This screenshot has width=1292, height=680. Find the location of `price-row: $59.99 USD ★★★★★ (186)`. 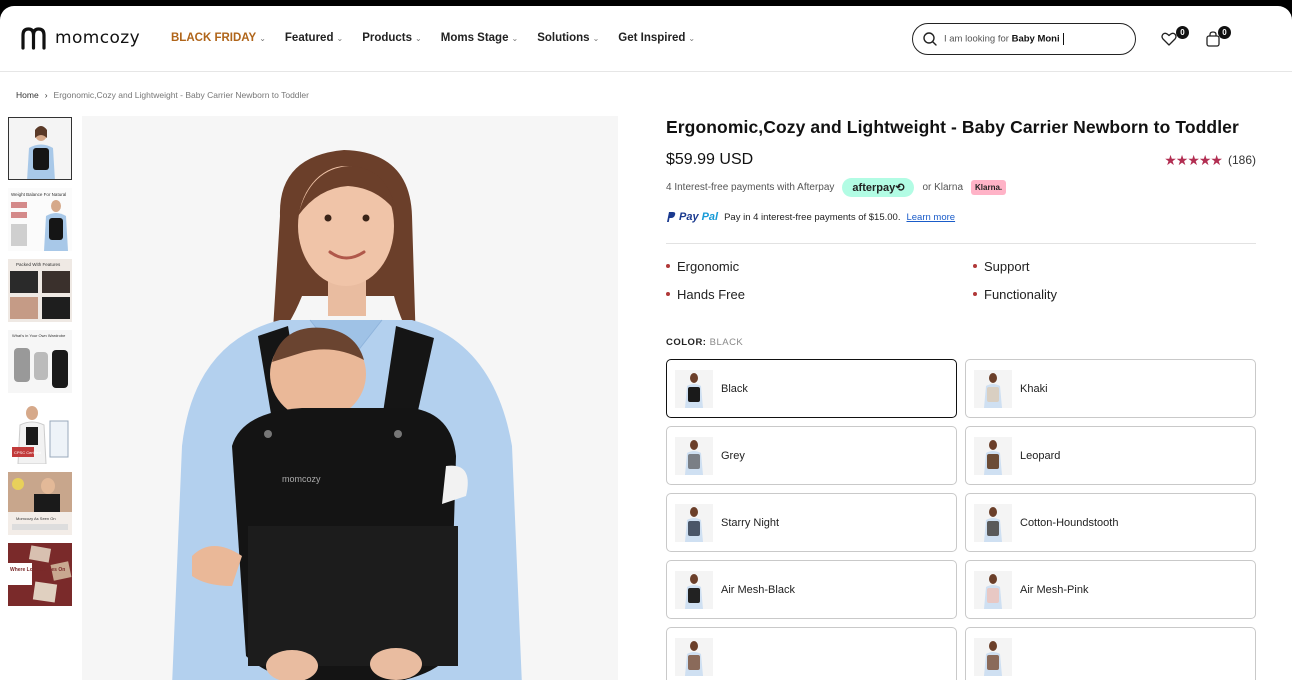

price-row: $59.99 USD ★★★★★ (186) is located at coordinates (961, 160).